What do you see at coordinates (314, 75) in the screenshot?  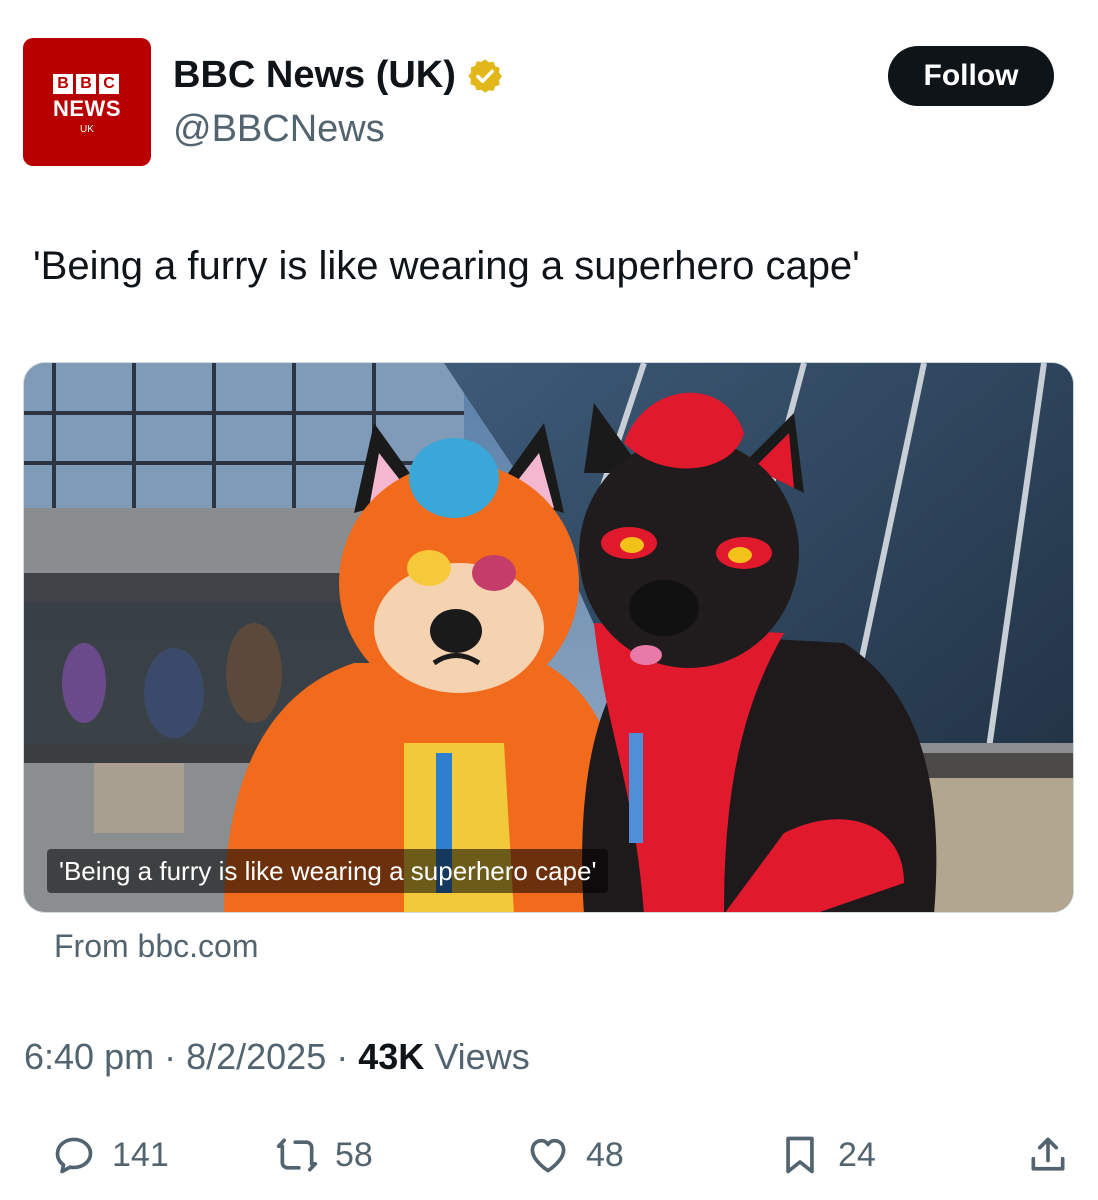 I see `author-display-name: BBC News (UK)` at bounding box center [314, 75].